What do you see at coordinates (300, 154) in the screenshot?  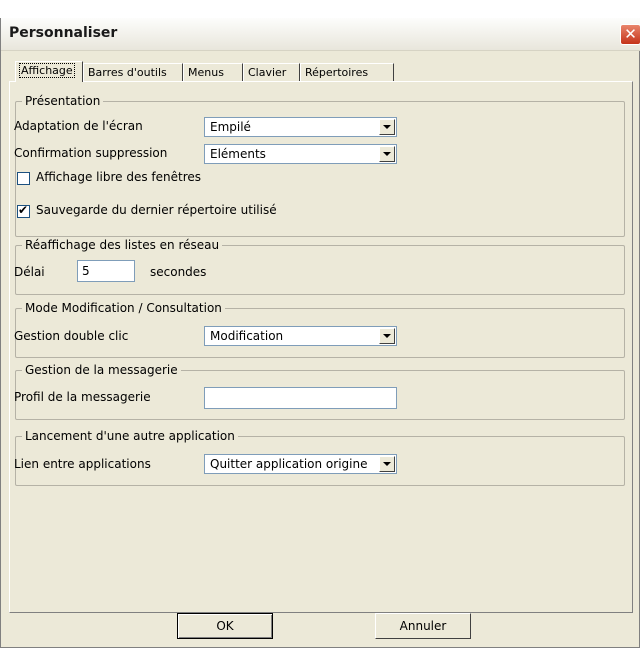 I see `confirmation-select: Eléments` at bounding box center [300, 154].